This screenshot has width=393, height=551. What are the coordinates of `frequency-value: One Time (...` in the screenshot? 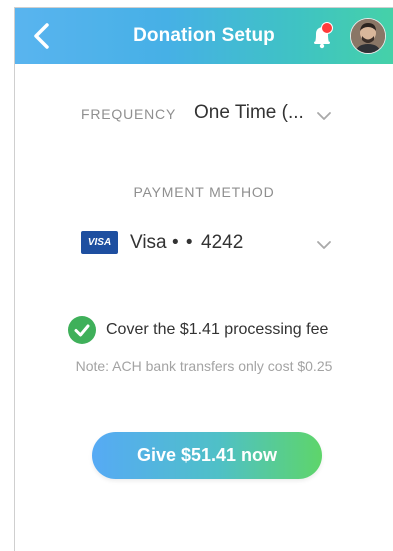 It's located at (249, 112).